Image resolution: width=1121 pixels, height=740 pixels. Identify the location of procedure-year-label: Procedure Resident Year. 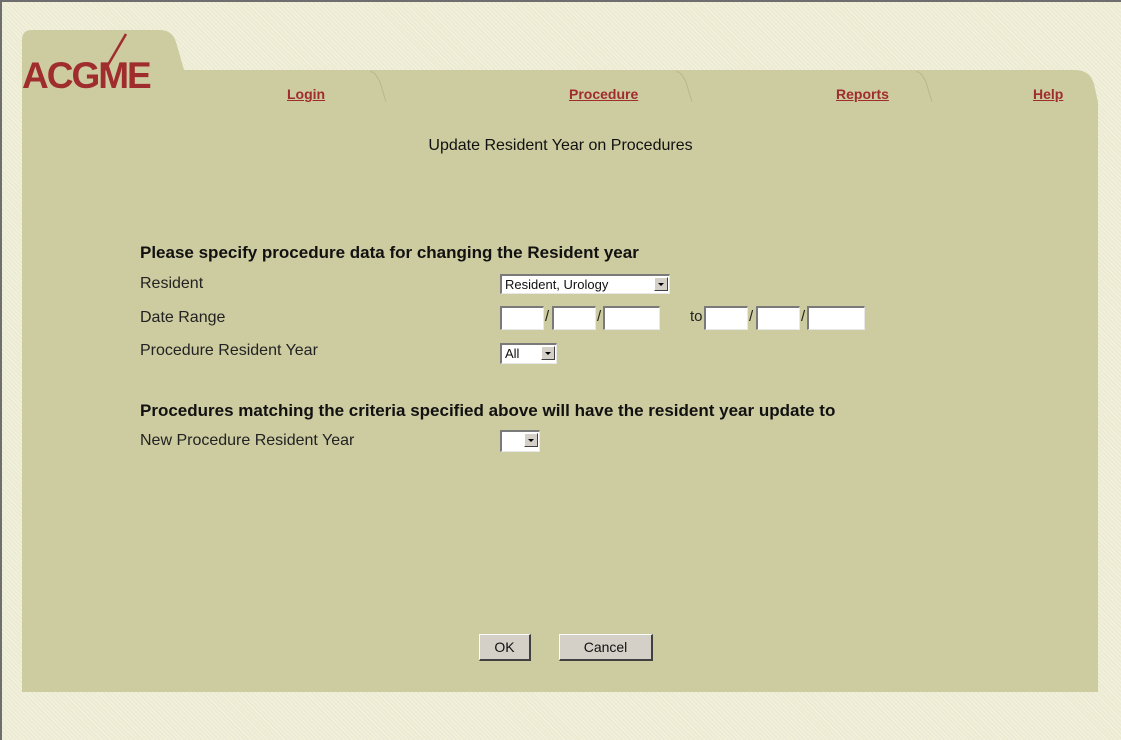
(229, 350).